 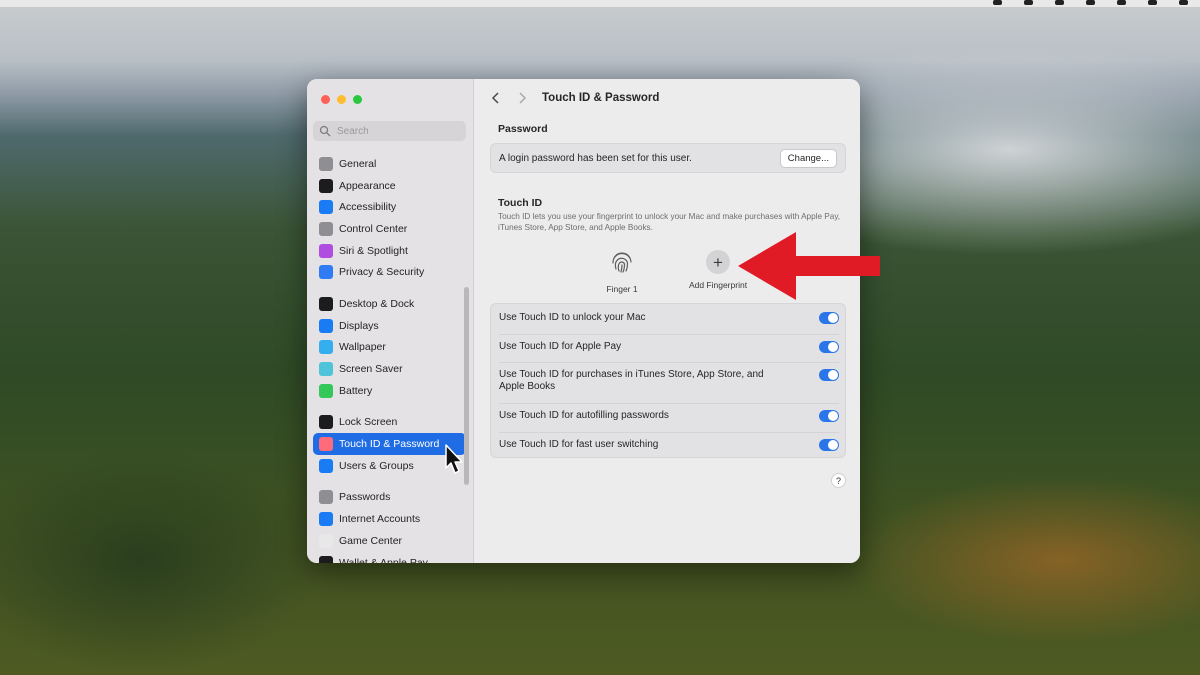 I want to click on window-controls, so click(x=341, y=99).